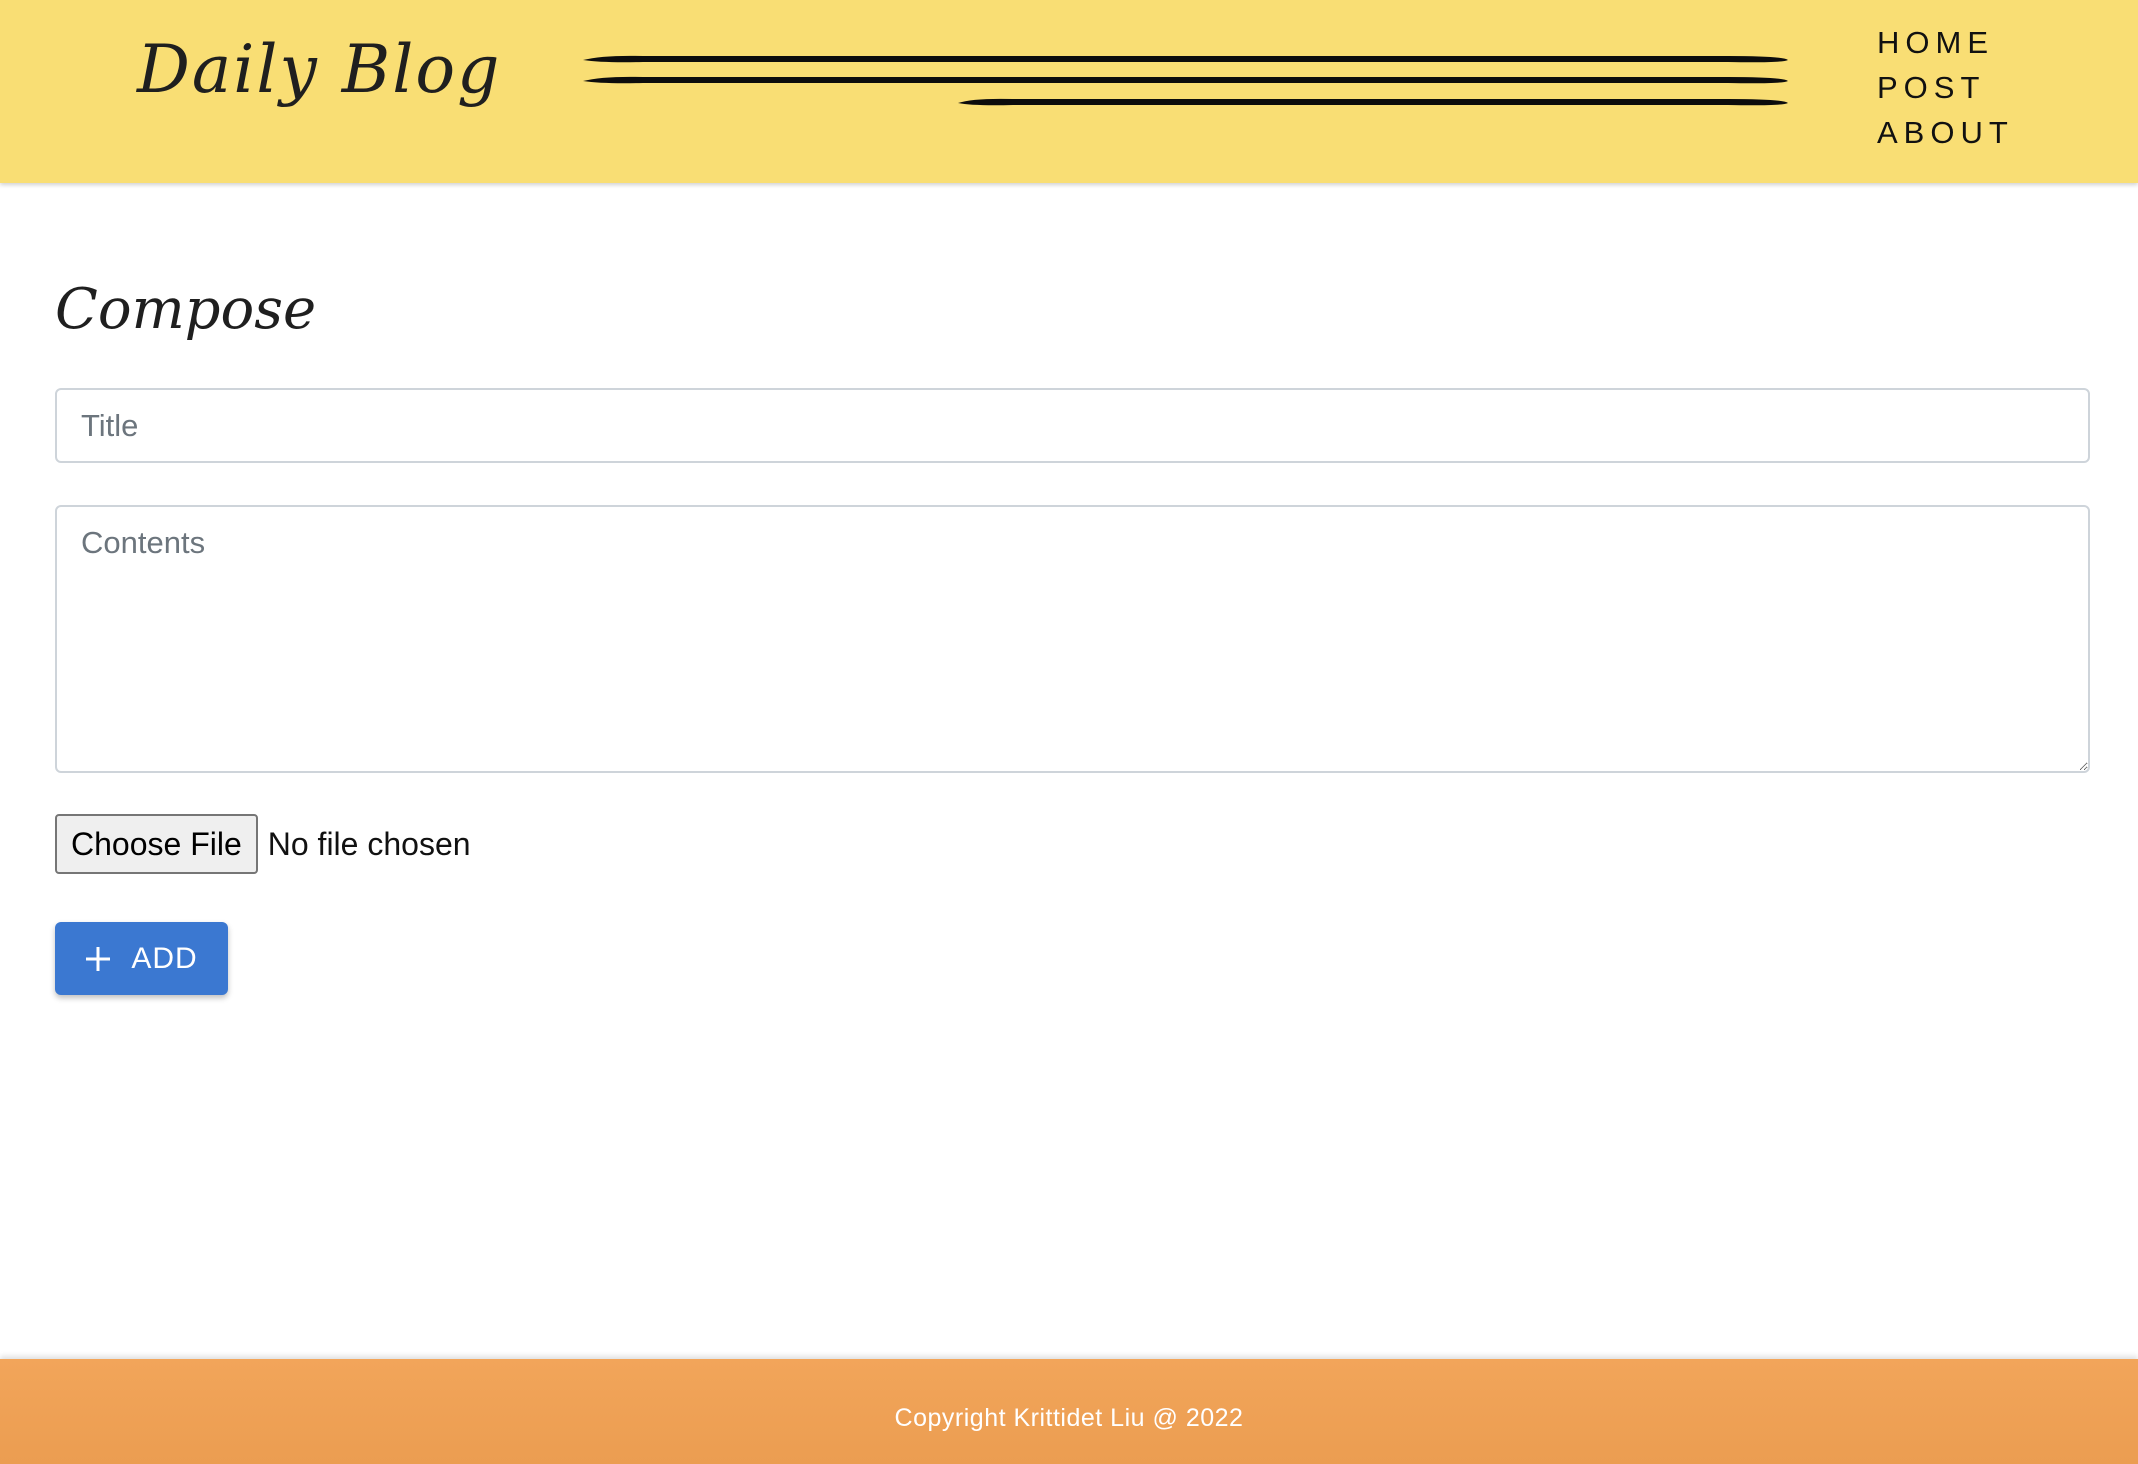 The width and height of the screenshot is (2138, 1464). I want to click on file-status-text: No file chosen, so click(369, 843).